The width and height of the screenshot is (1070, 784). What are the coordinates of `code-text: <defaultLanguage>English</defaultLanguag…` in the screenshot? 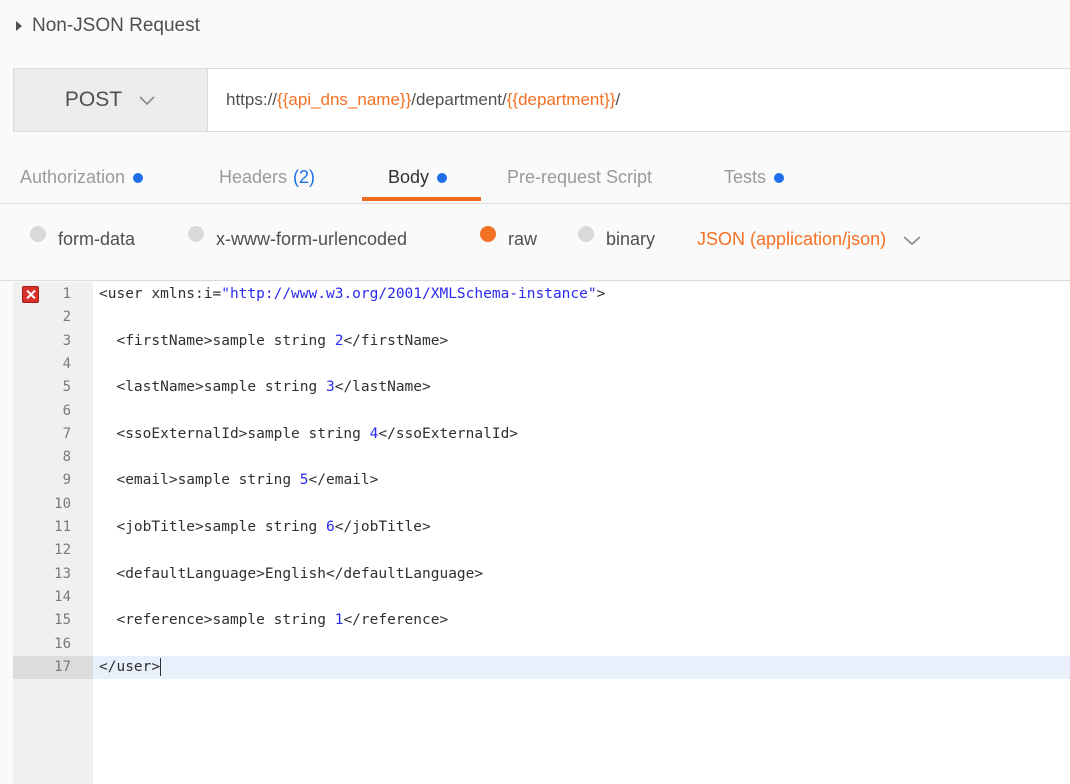 It's located at (291, 573).